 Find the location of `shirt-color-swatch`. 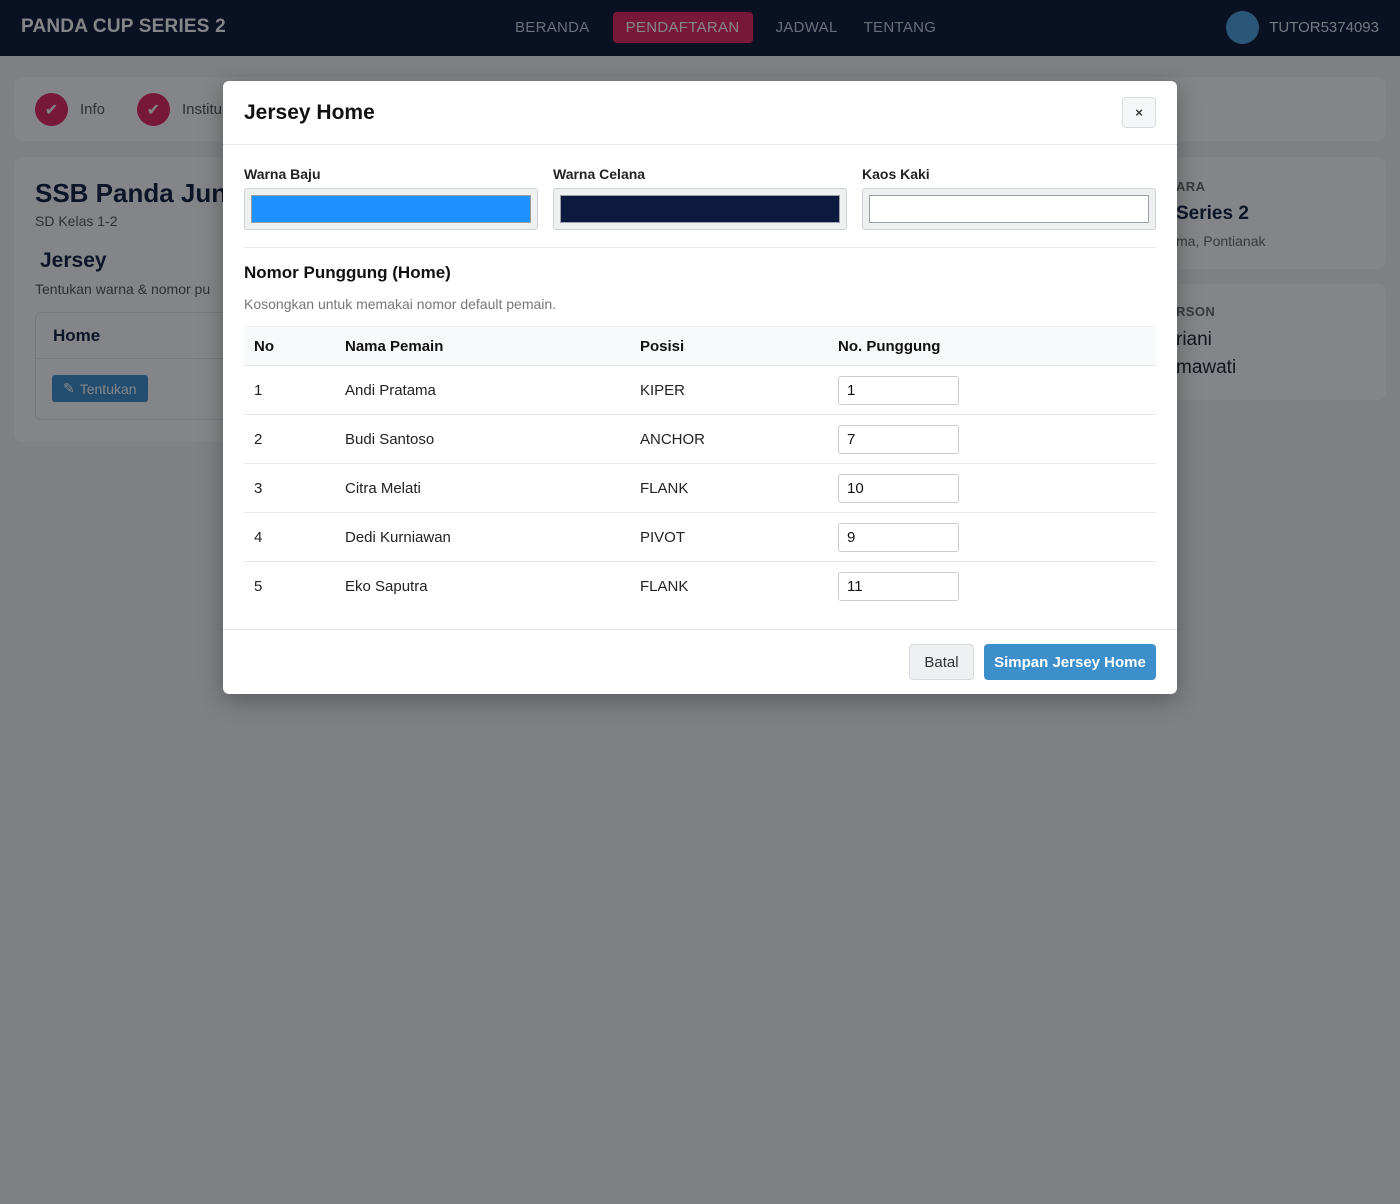

shirt-color-swatch is located at coordinates (391, 209).